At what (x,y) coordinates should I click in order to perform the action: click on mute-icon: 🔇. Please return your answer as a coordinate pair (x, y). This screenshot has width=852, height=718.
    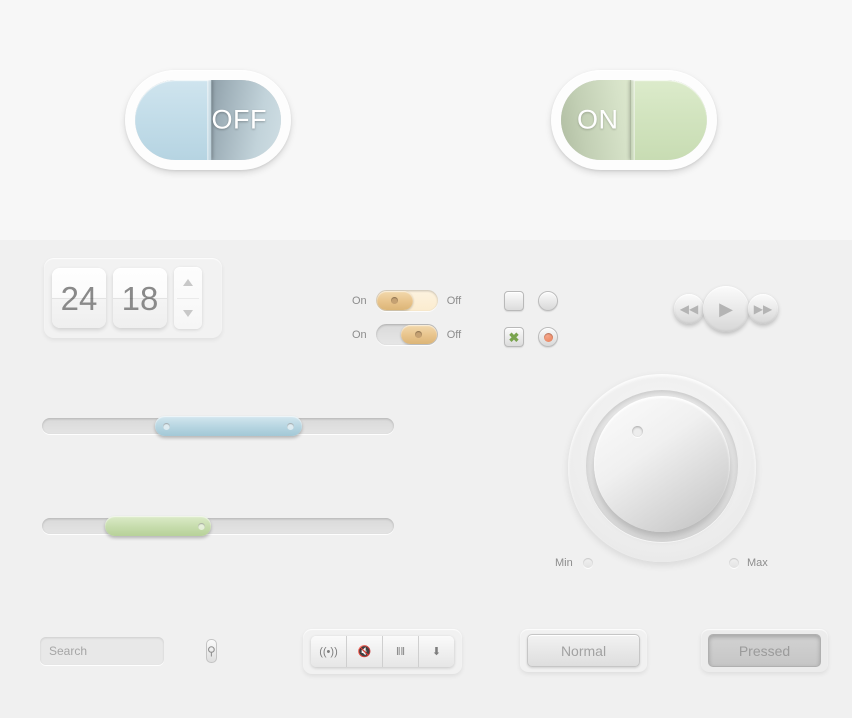
    Looking at the image, I should click on (364, 652).